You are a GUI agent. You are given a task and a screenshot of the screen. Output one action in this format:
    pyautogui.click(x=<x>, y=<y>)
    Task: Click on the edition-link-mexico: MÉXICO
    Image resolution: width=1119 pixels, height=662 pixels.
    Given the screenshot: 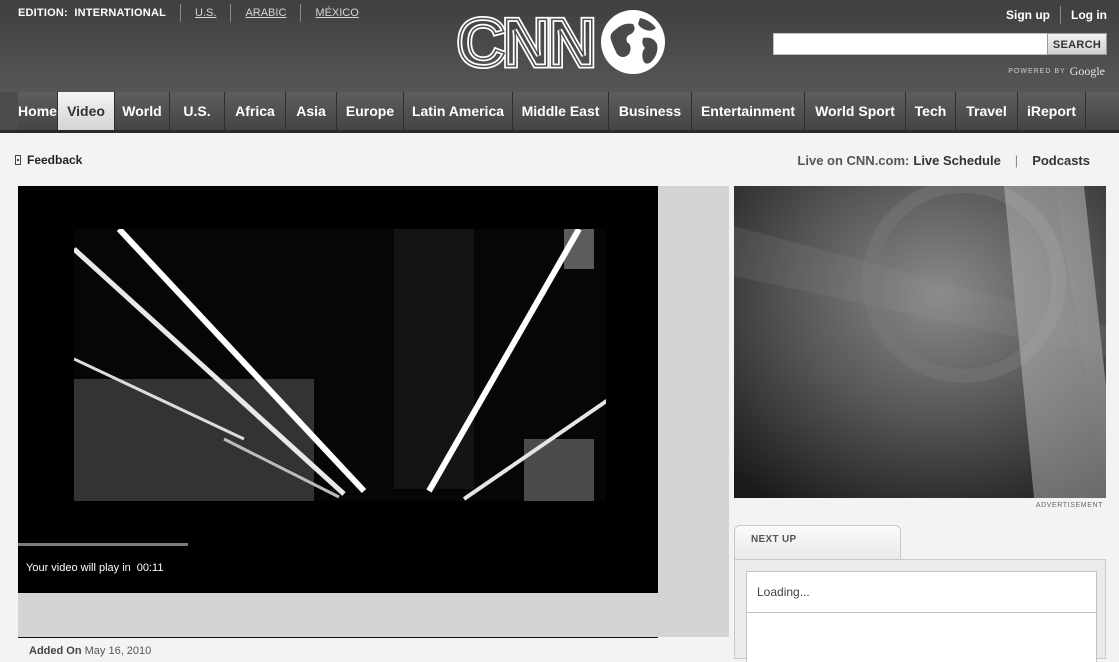 What is the action you would take?
    pyautogui.click(x=336, y=13)
    